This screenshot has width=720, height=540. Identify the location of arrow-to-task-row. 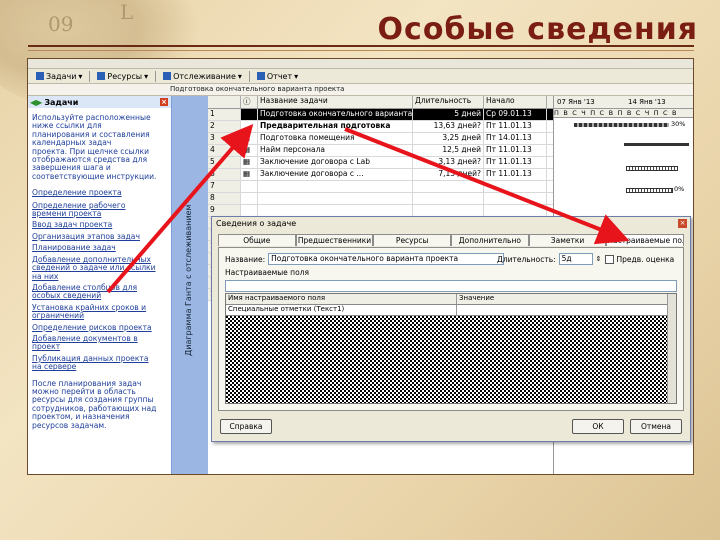
(180, 208).